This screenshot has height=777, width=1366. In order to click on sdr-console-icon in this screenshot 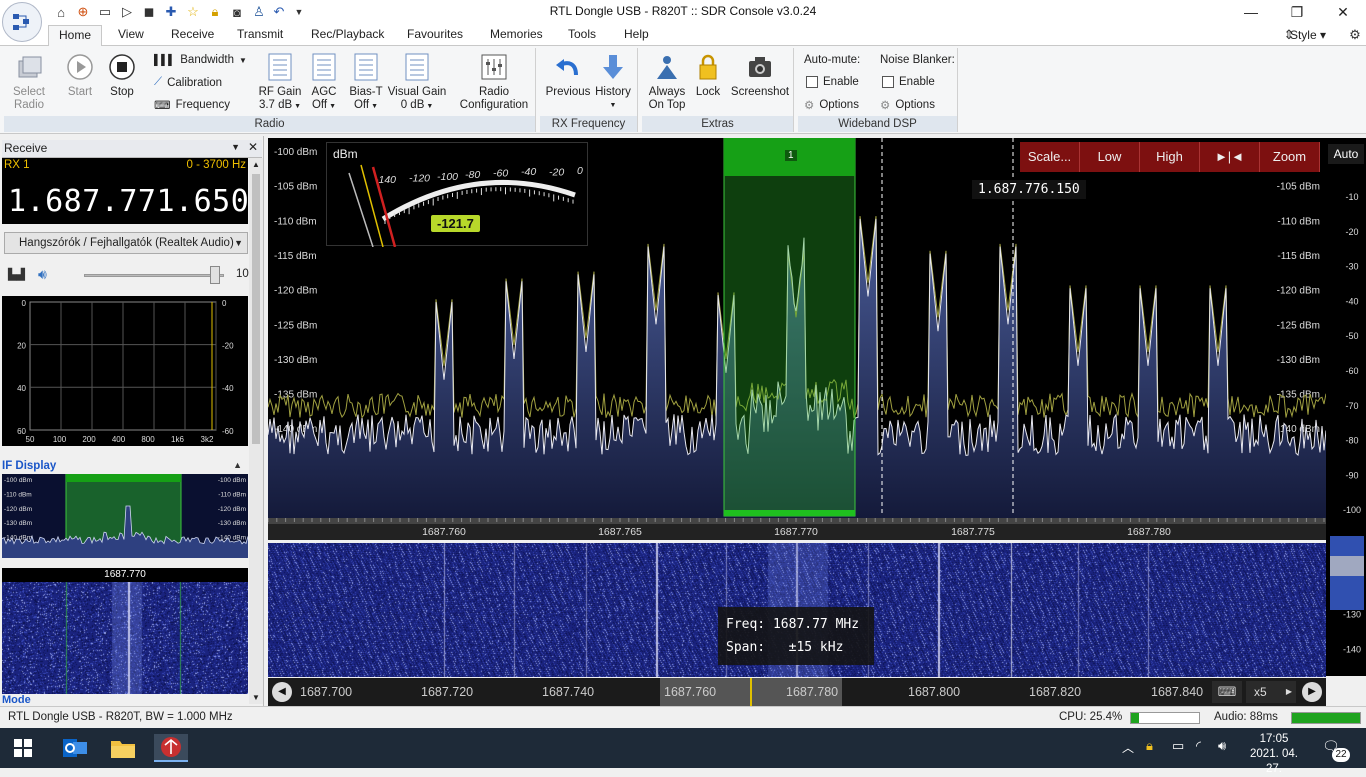, I will do `click(171, 748)`.